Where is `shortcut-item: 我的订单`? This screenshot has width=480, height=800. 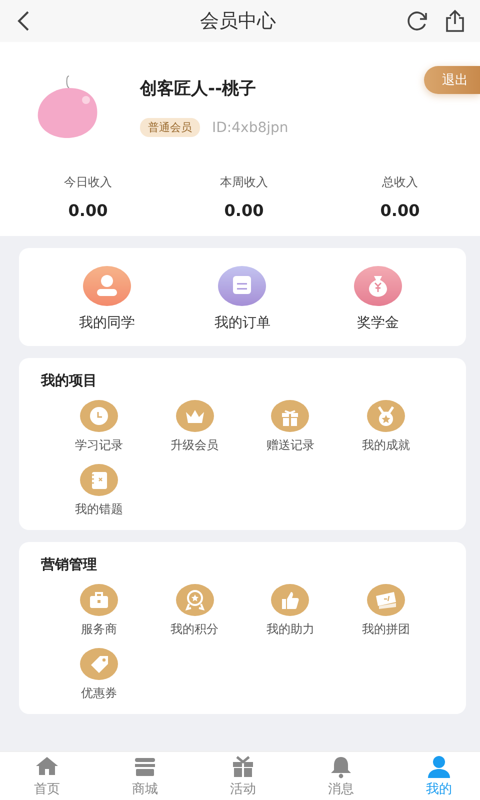
shortcut-item: 我的订单 is located at coordinates (242, 299).